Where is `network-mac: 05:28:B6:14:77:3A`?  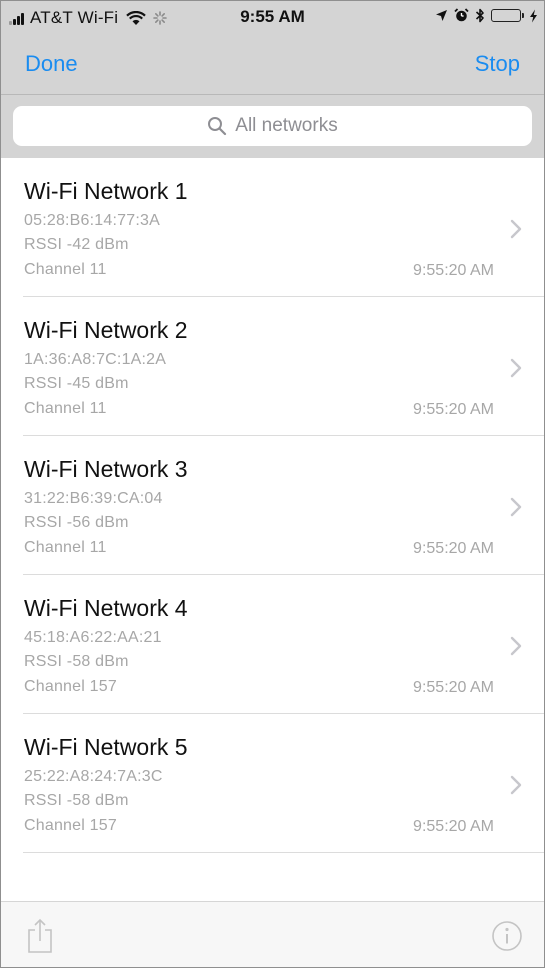
network-mac: 05:28:B6:14:77:3A is located at coordinates (92, 220).